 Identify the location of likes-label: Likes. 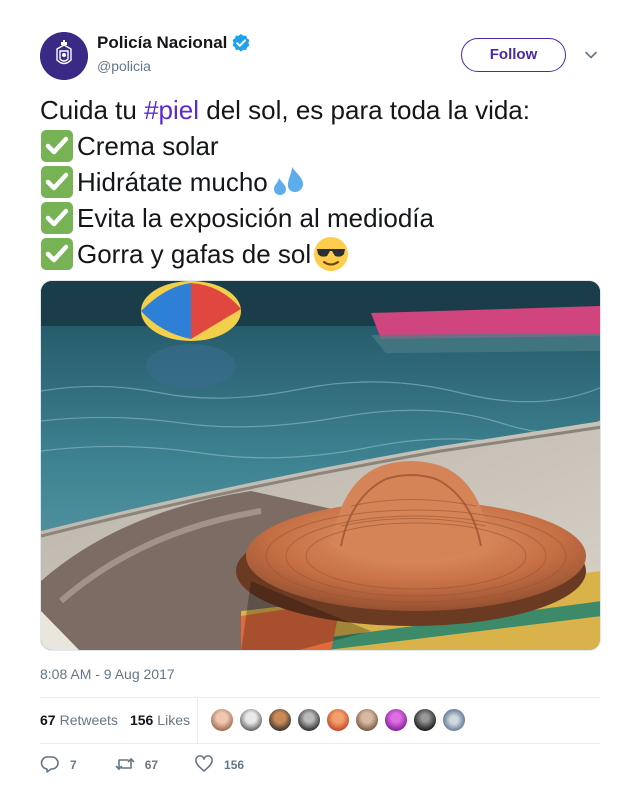
(173, 720).